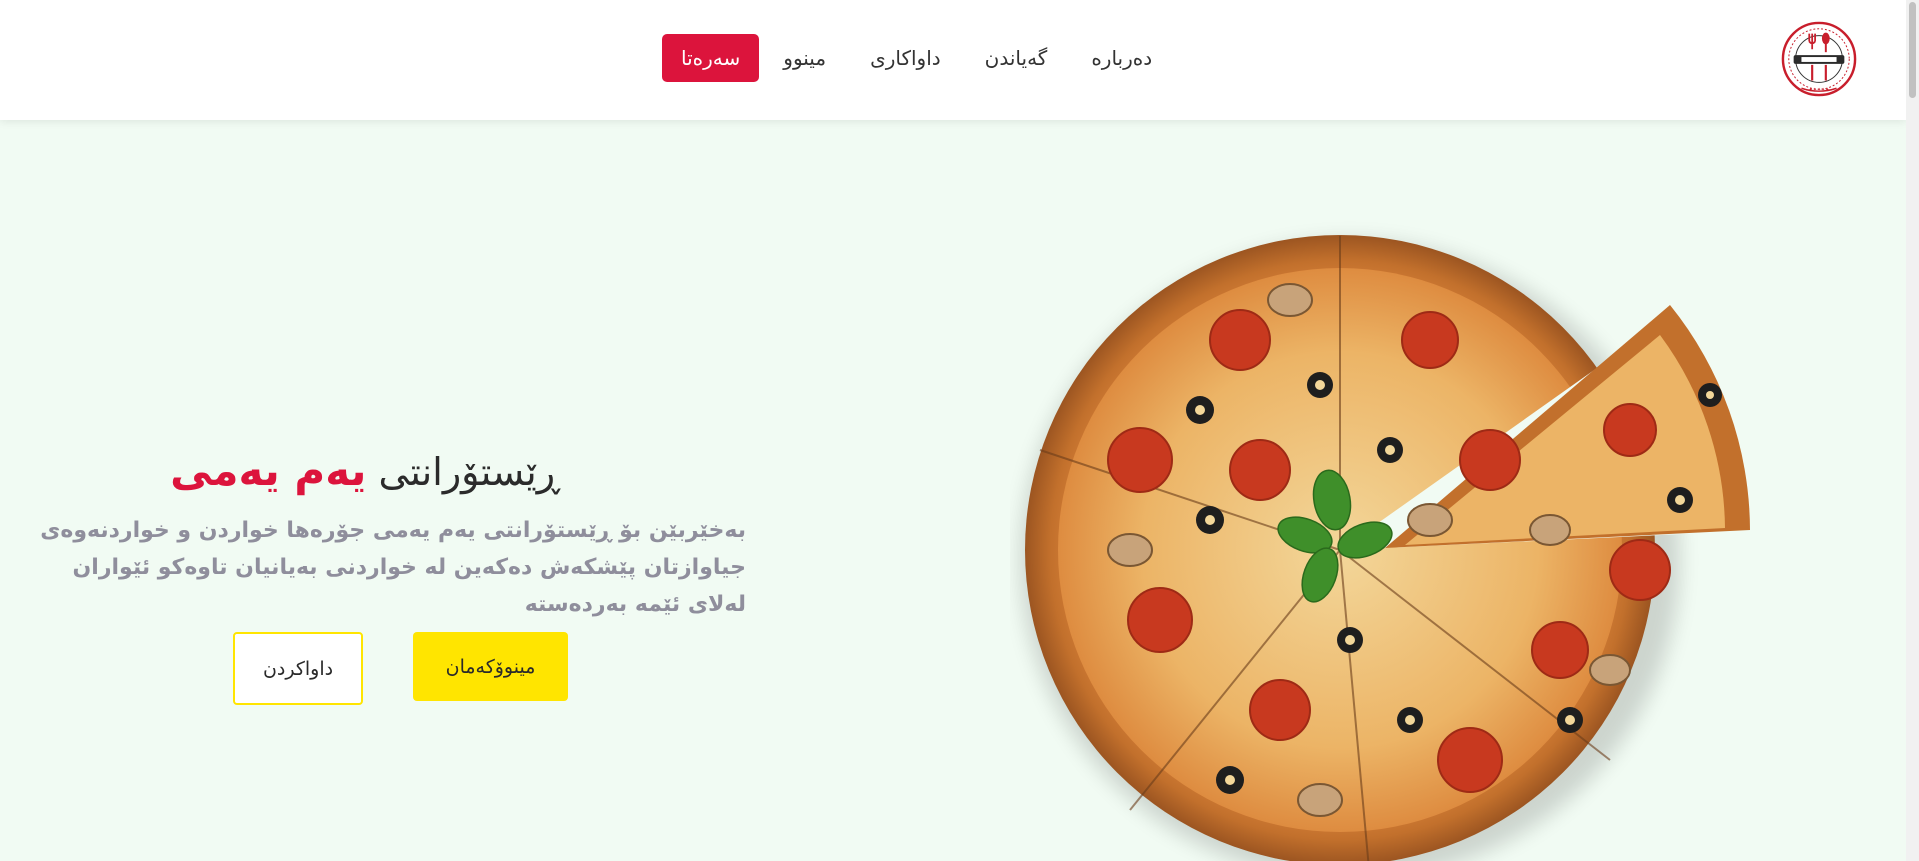 The width and height of the screenshot is (1919, 861). What do you see at coordinates (490, 666) in the screenshot?
I see `our-menu-button: مینوۆکەمان` at bounding box center [490, 666].